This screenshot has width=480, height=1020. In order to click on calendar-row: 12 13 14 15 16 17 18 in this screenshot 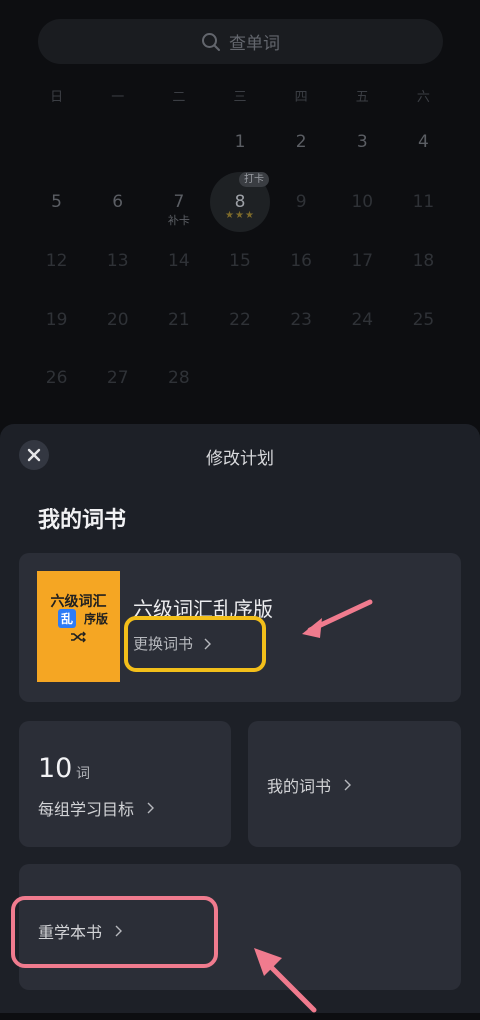, I will do `click(240, 261)`.